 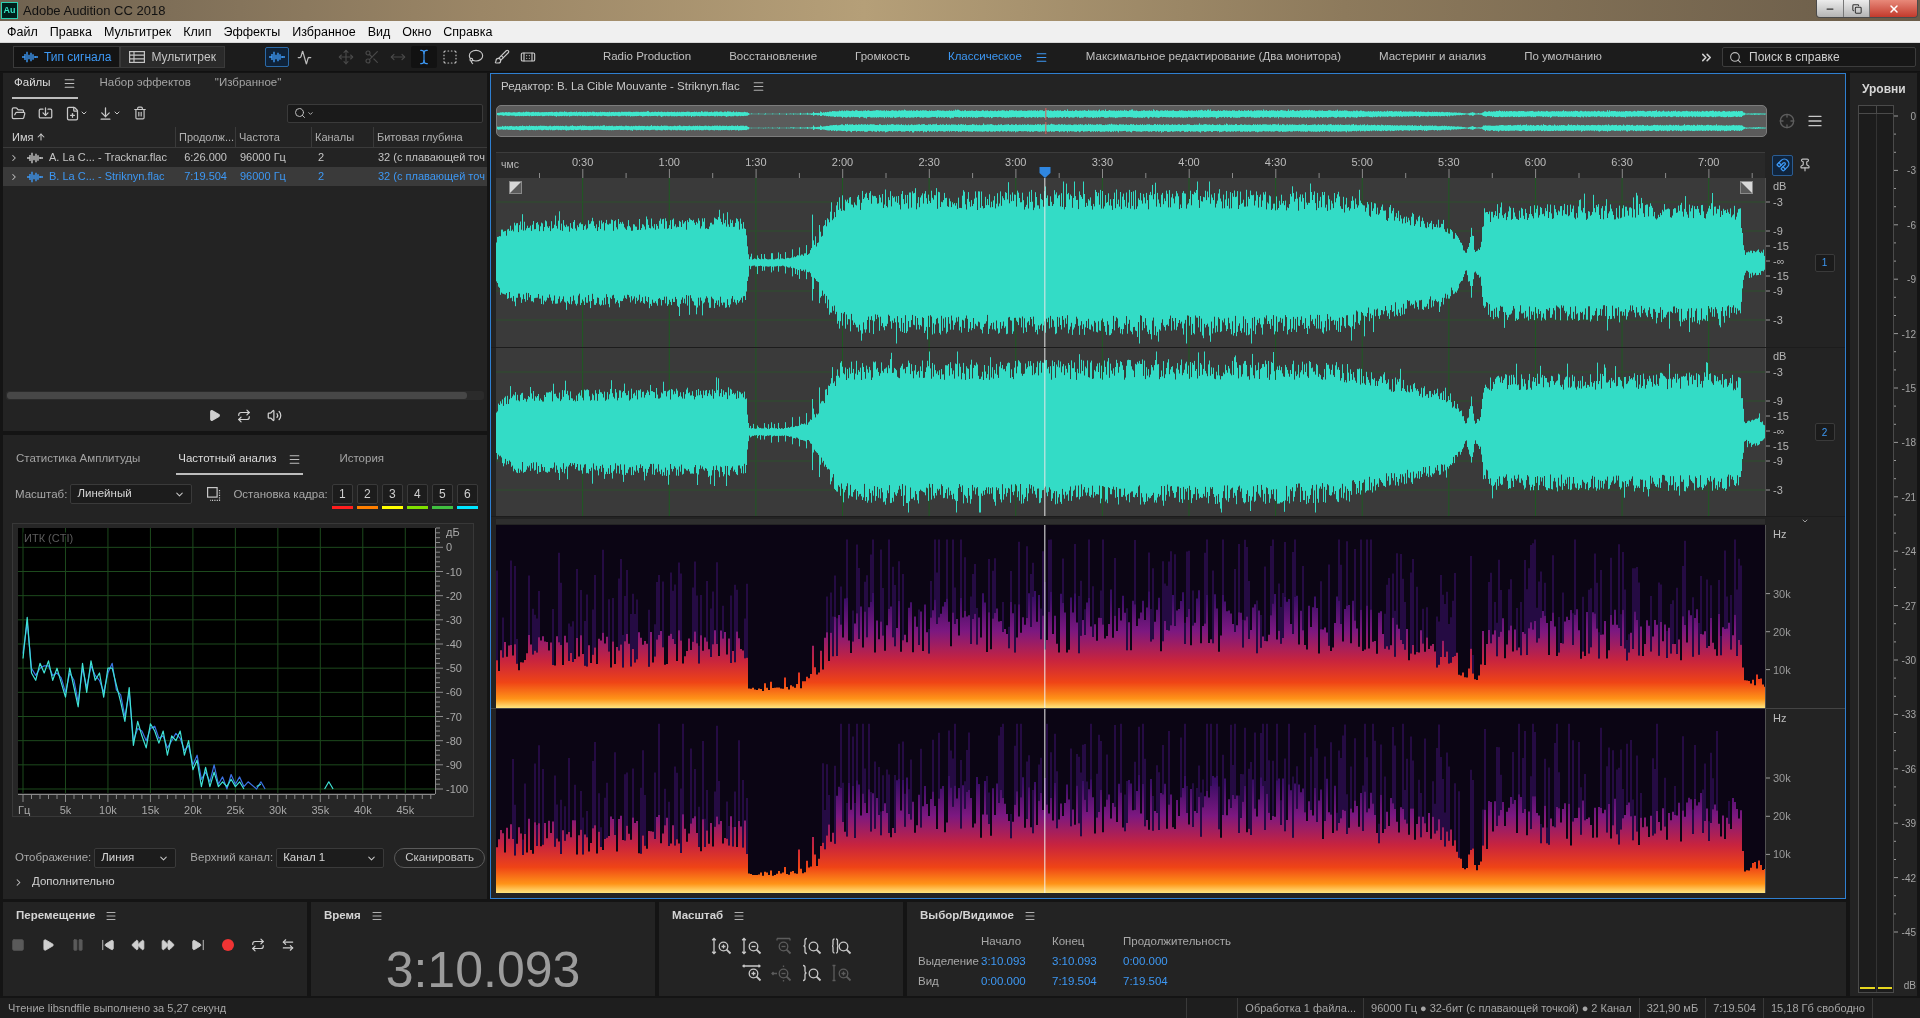 I want to click on freeze-frame-button: 3, so click(x=392, y=494).